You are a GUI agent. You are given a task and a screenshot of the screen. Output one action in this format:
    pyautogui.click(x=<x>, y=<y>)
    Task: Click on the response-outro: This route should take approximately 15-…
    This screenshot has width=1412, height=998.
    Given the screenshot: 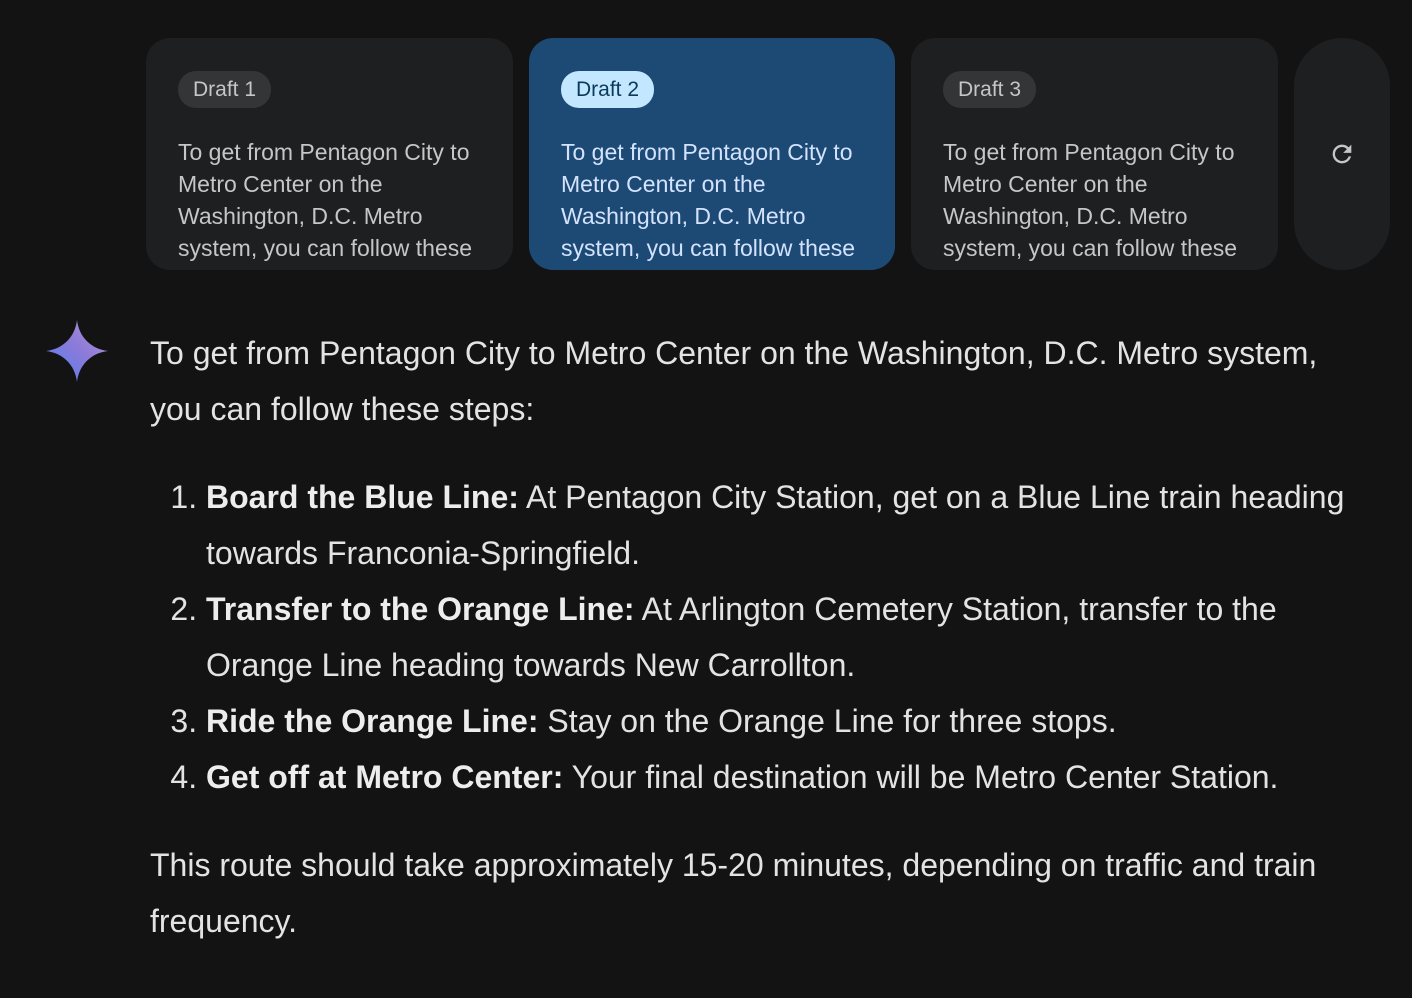 What is the action you would take?
    pyautogui.click(x=733, y=893)
    